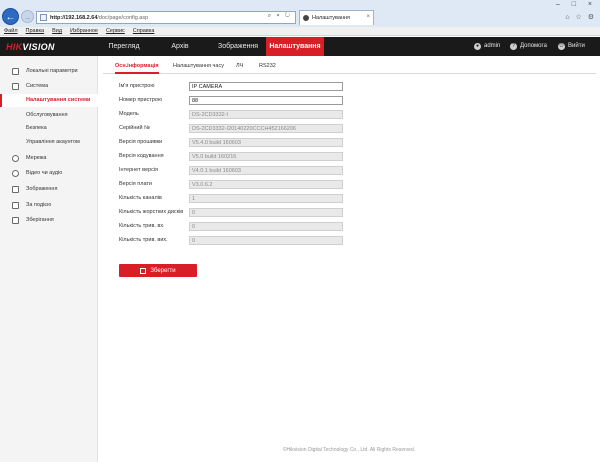 This screenshot has height=462, width=600. Describe the element at coordinates (49, 158) in the screenshot. I see `sidebar-item-network: Мережа` at that location.